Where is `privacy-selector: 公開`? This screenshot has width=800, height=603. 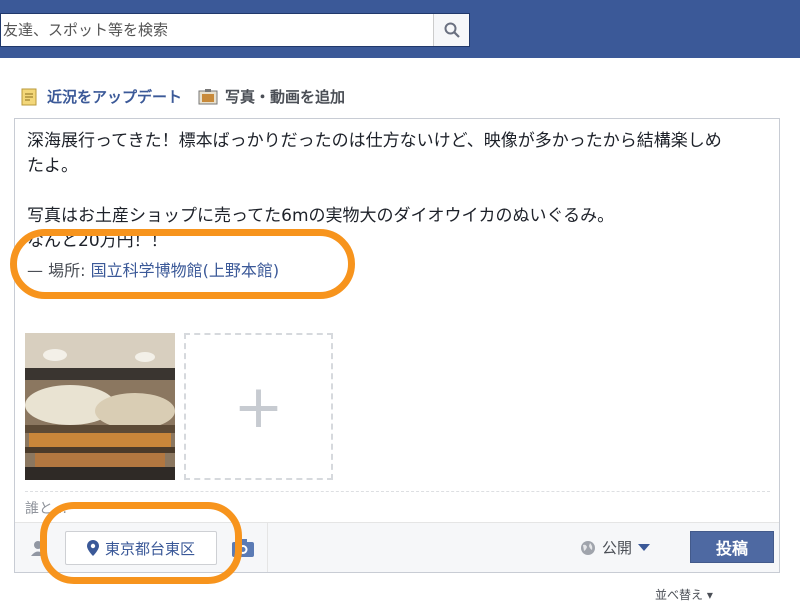 privacy-selector: 公開 is located at coordinates (615, 547).